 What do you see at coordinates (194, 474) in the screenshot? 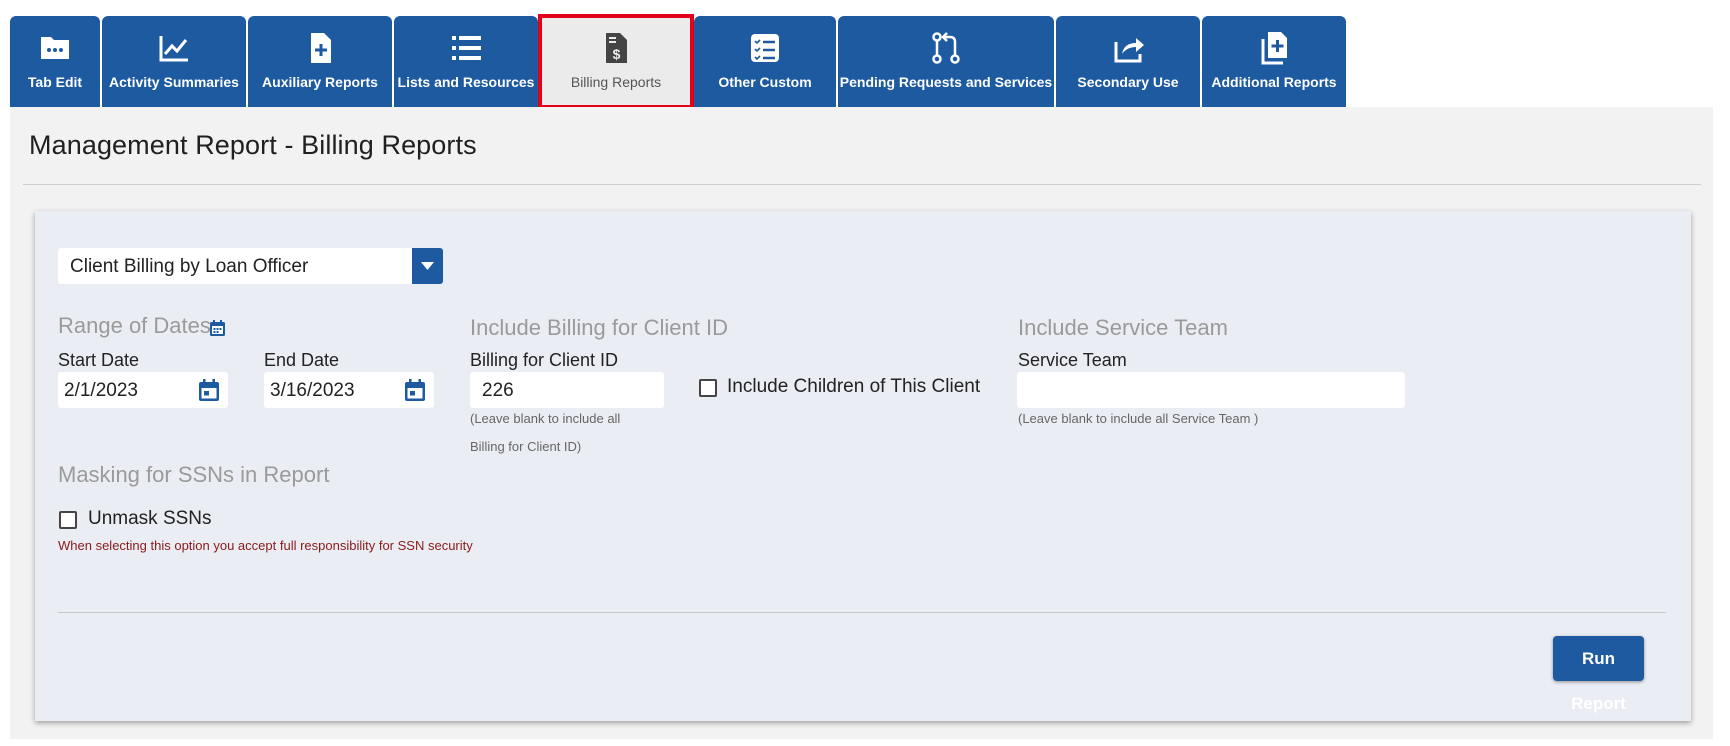
I see `ssn-masking-heading: Masking for SSNs in Report` at bounding box center [194, 474].